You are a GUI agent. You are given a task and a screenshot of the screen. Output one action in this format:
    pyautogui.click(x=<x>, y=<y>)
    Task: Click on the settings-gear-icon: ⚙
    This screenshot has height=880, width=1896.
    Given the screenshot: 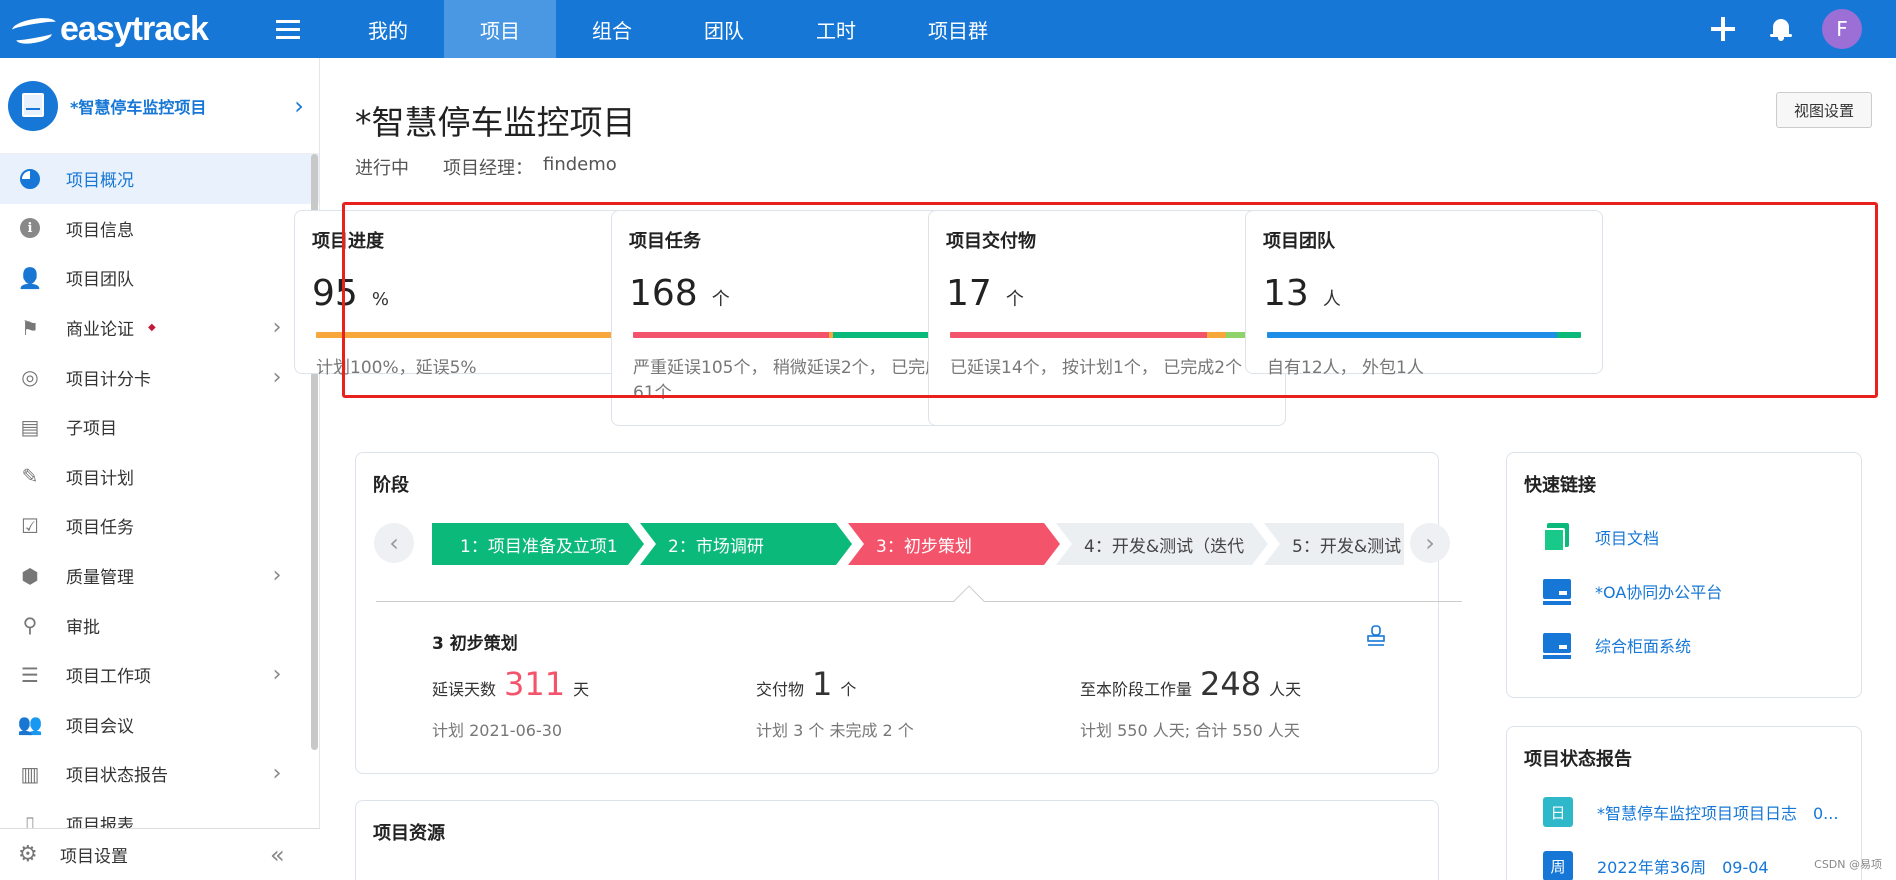 What is the action you would take?
    pyautogui.click(x=28, y=854)
    